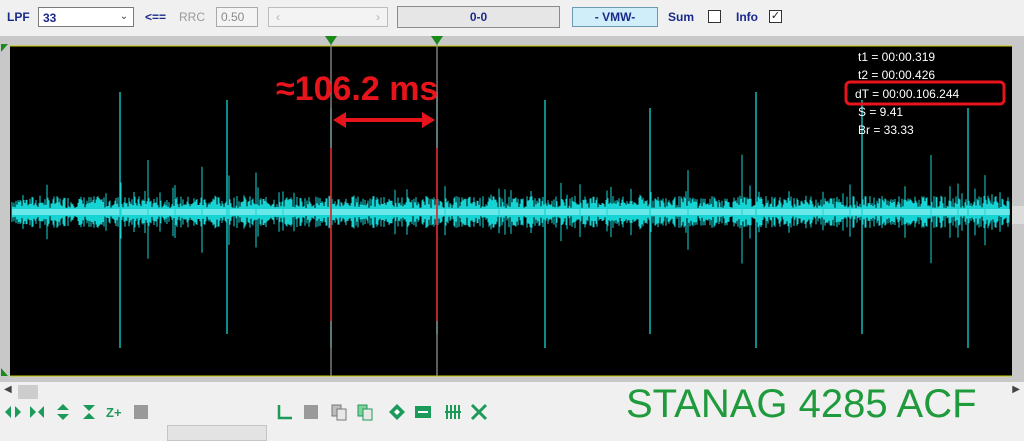 The width and height of the screenshot is (1024, 441). I want to click on info-label: Info, so click(747, 17).